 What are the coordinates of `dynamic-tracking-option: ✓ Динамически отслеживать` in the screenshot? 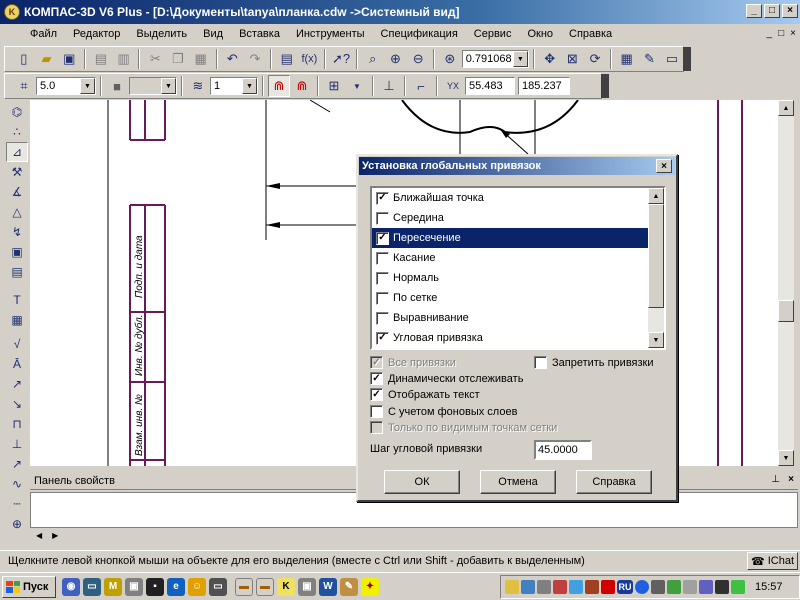 It's located at (446, 378).